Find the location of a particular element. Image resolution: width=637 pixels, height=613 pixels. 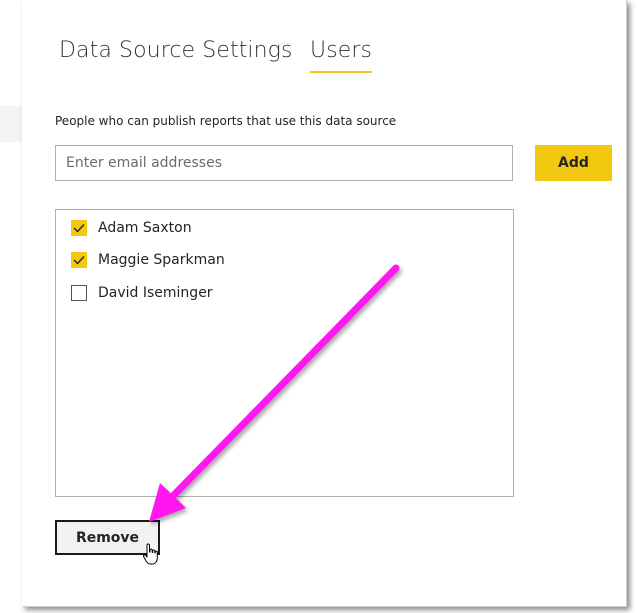

user-name: David Iseminger is located at coordinates (155, 293).